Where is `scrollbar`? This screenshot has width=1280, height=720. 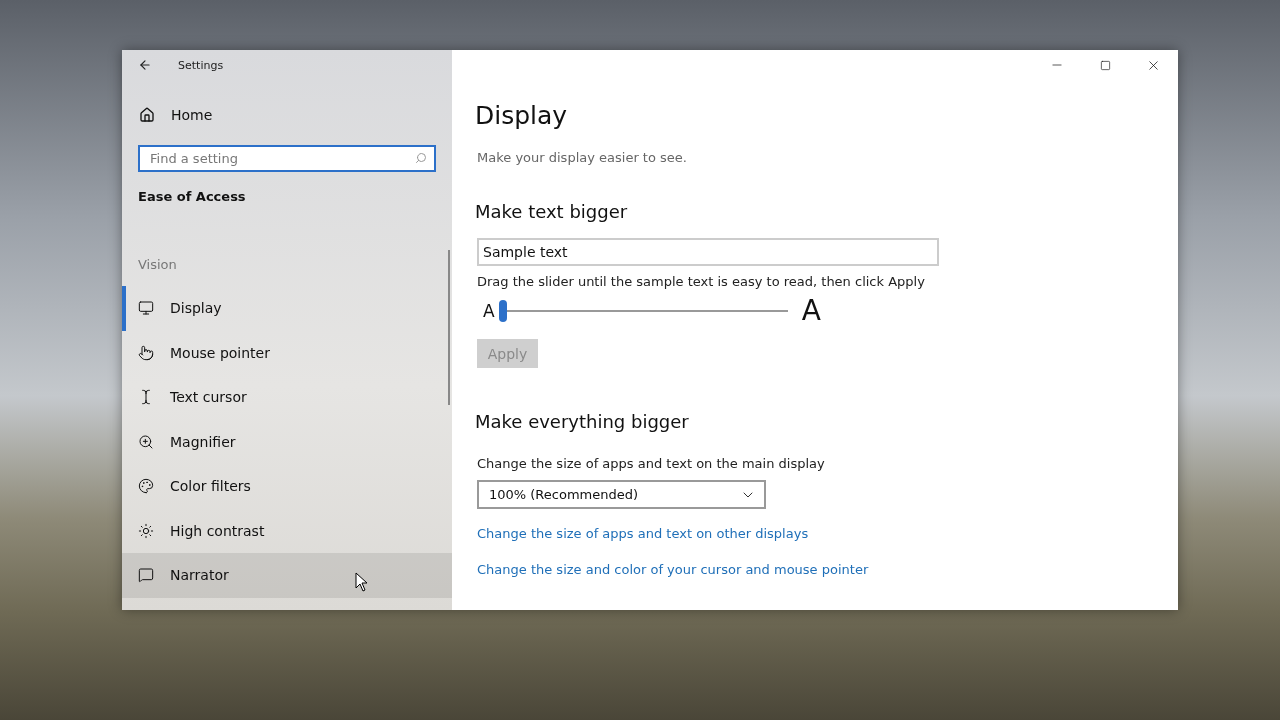 scrollbar is located at coordinates (449, 327).